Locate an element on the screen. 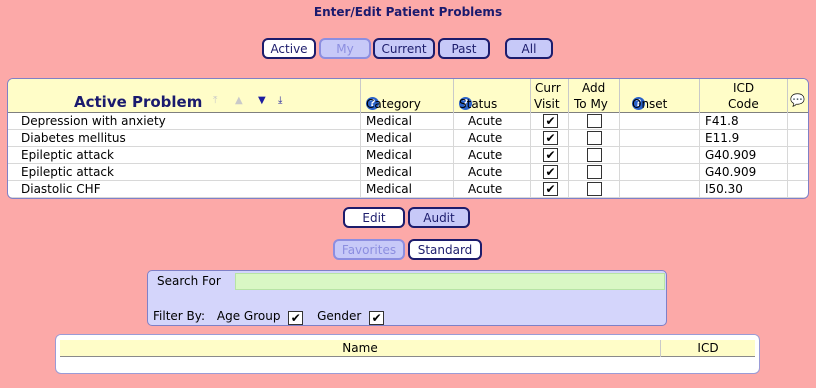 The image size is (816, 388). problem-cell: Diastolic CHF is located at coordinates (184, 189).